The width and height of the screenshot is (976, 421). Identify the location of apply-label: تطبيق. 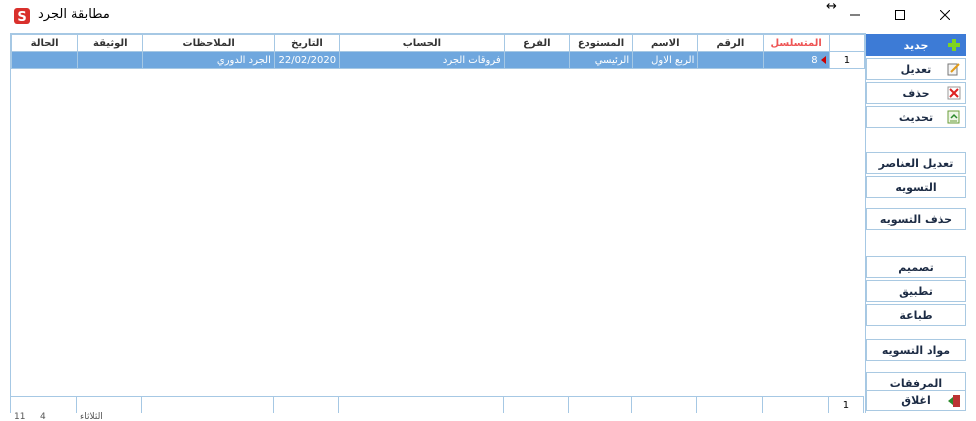
(916, 291).